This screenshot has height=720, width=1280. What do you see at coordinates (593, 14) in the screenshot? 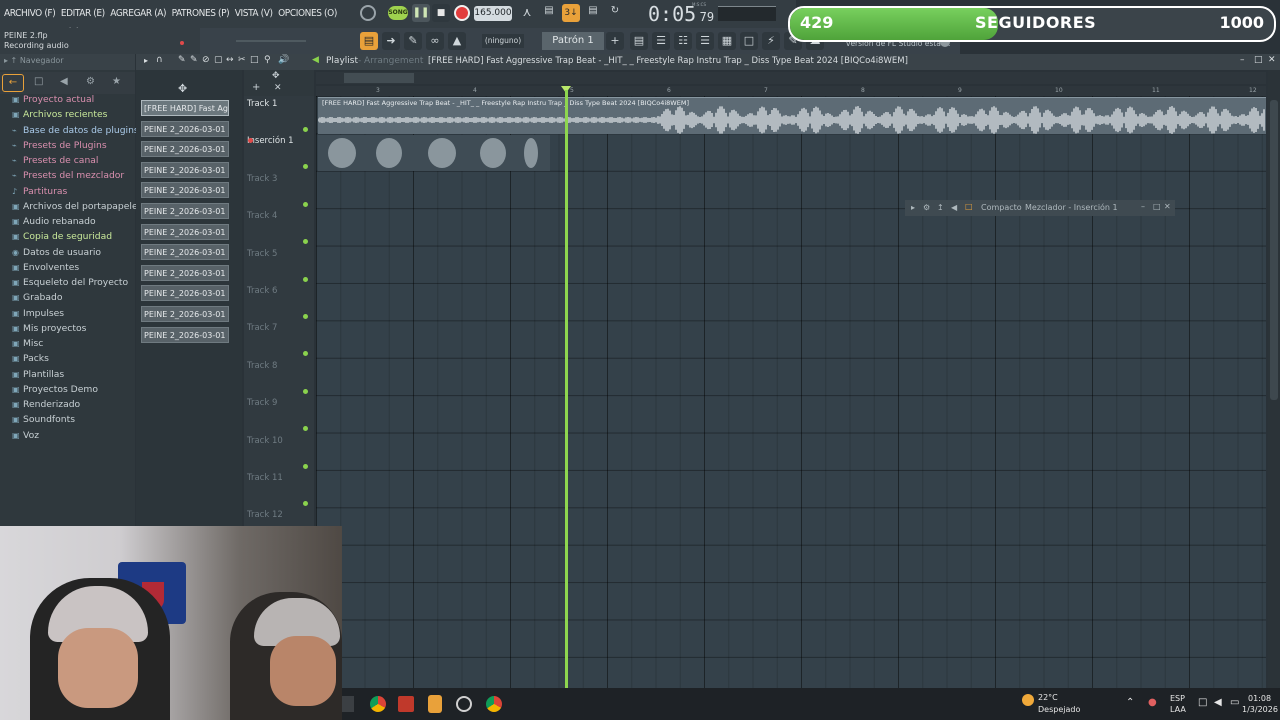
I see `blend-notes-icon: ▤` at bounding box center [593, 14].